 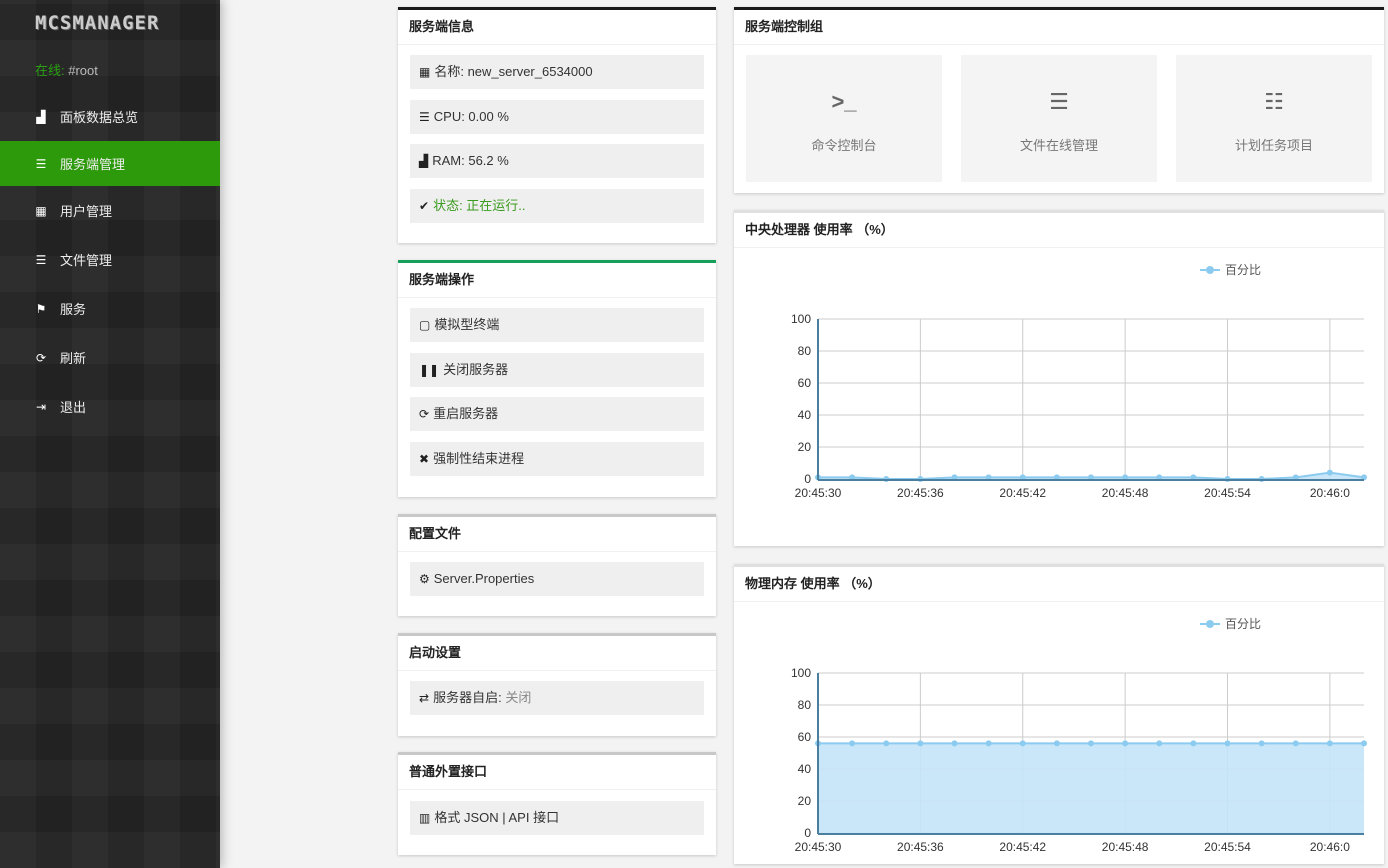 What do you see at coordinates (557, 534) in the screenshot?
I see `card-title: 配置文件` at bounding box center [557, 534].